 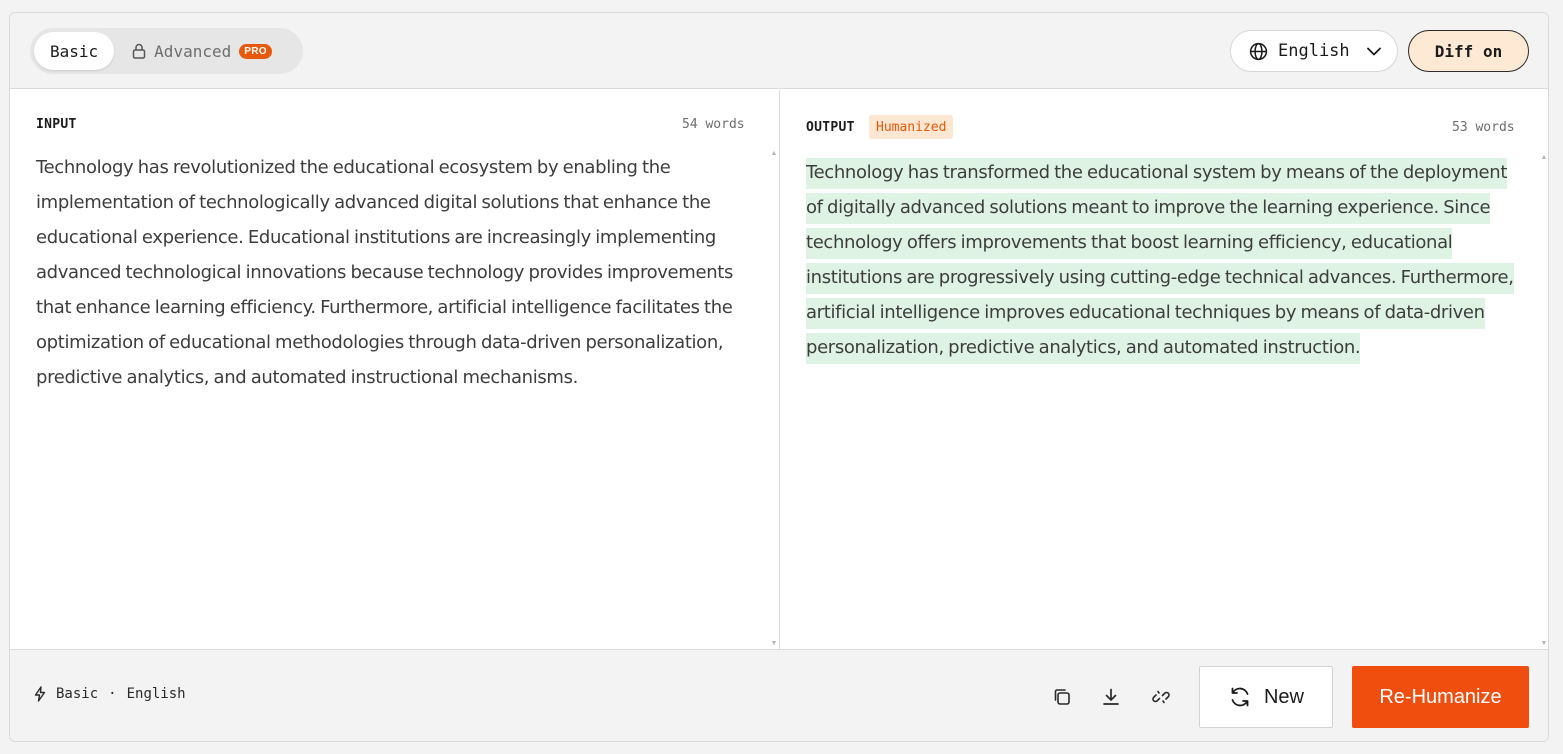 I want to click on output-word-count: 53 words, so click(x=1483, y=127).